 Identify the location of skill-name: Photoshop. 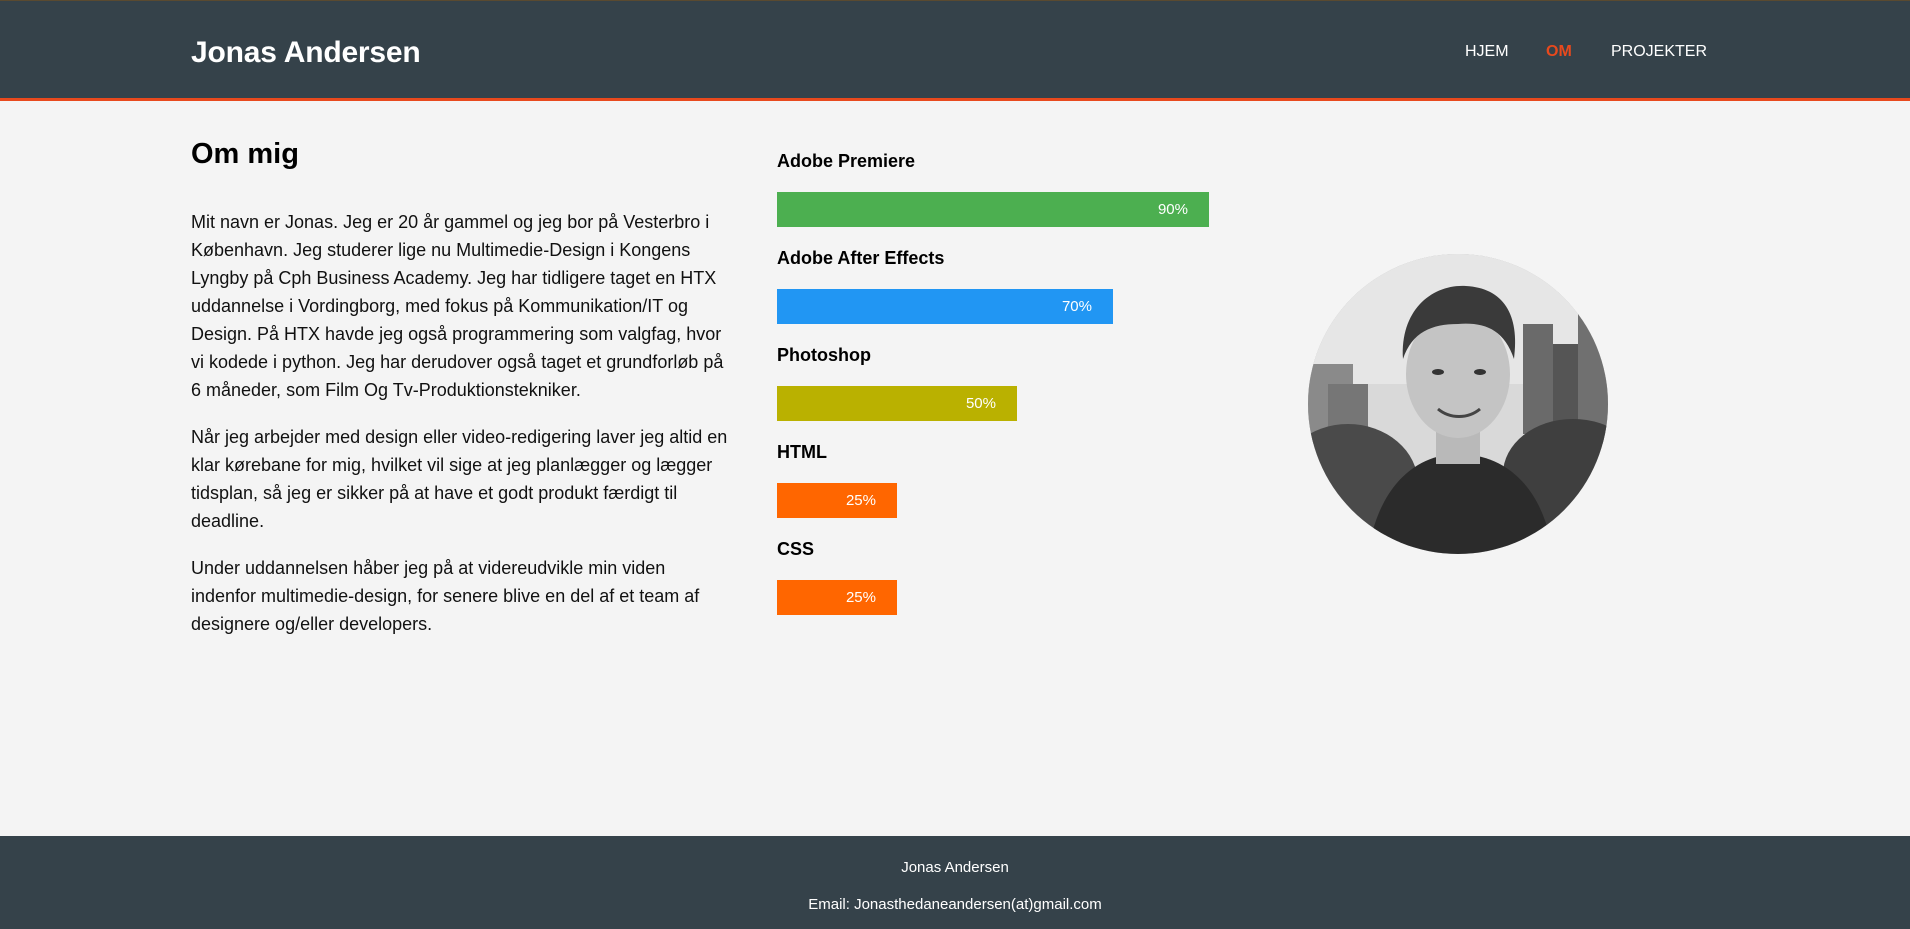
(824, 355).